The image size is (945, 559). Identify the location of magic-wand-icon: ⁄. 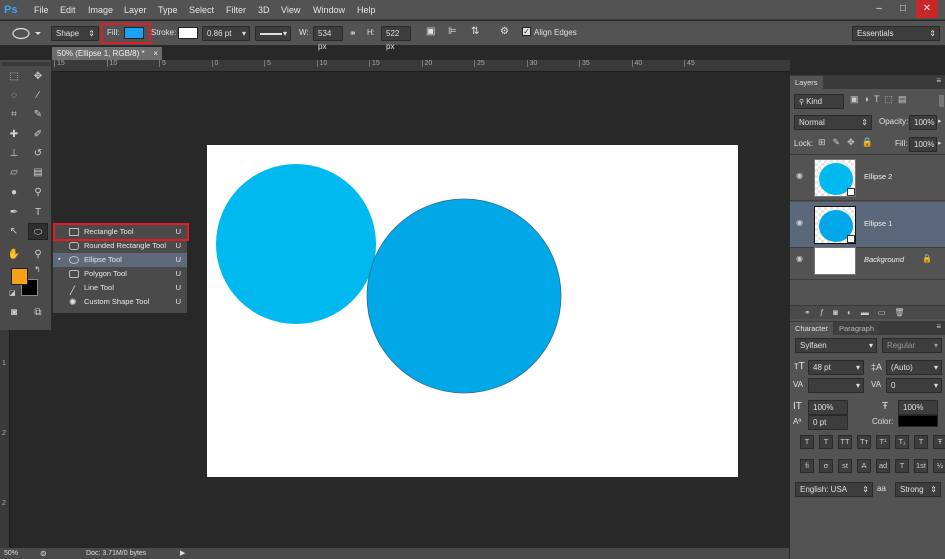
(38, 95).